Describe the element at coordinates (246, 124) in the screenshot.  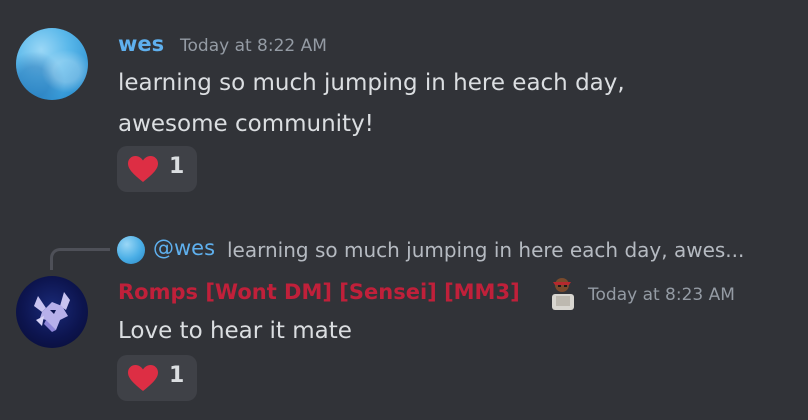
I see `message-line: awesome community!` at that location.